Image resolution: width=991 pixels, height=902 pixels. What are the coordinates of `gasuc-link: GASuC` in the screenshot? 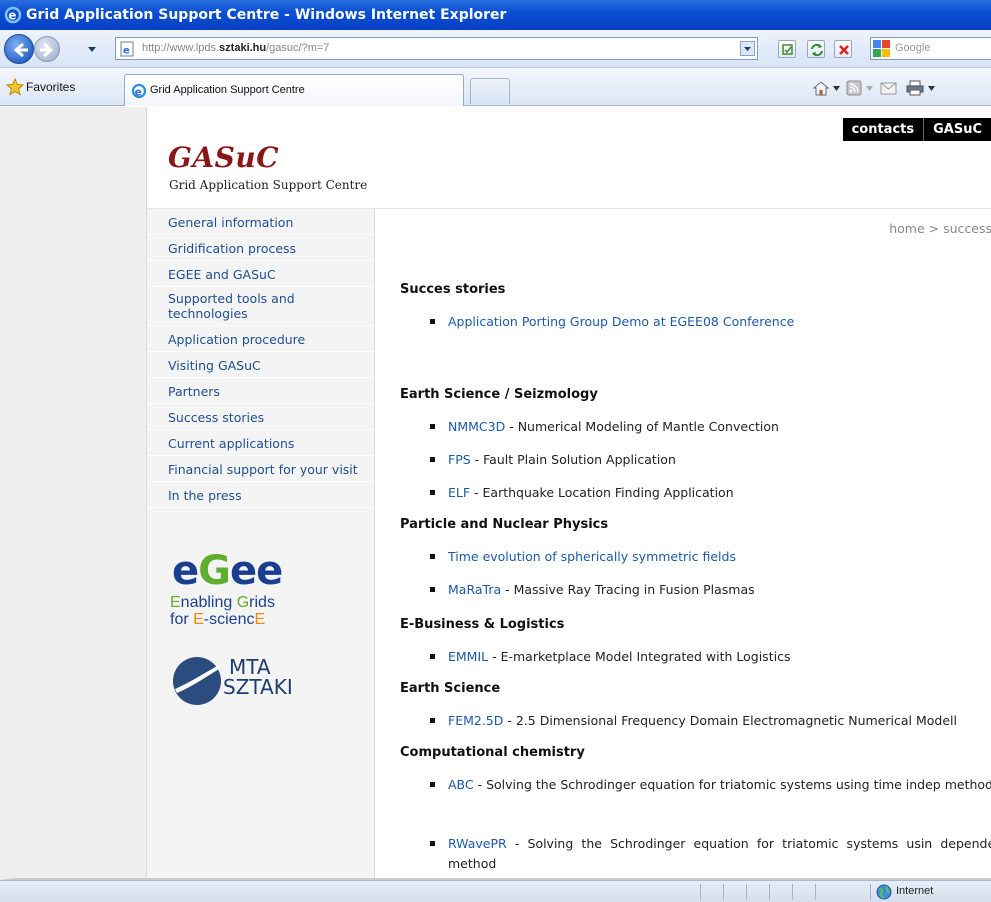 It's located at (957, 129).